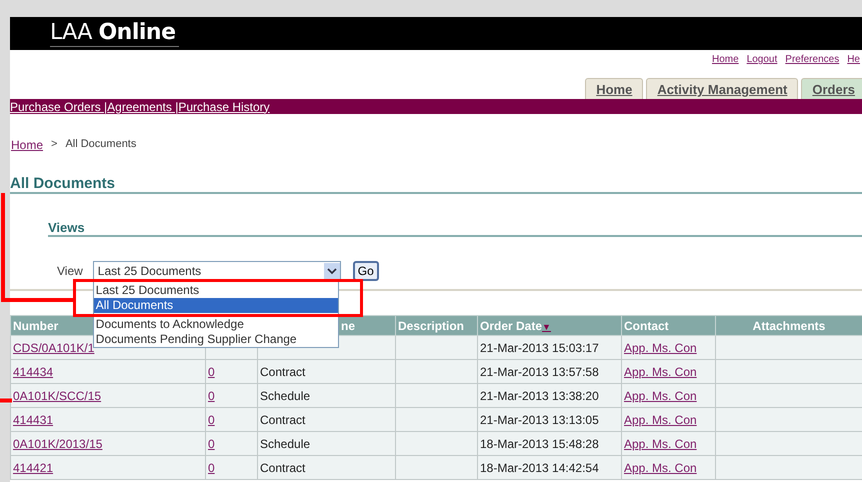 This screenshot has height=482, width=862. What do you see at coordinates (33, 419) in the screenshot?
I see `document-link: 414431` at bounding box center [33, 419].